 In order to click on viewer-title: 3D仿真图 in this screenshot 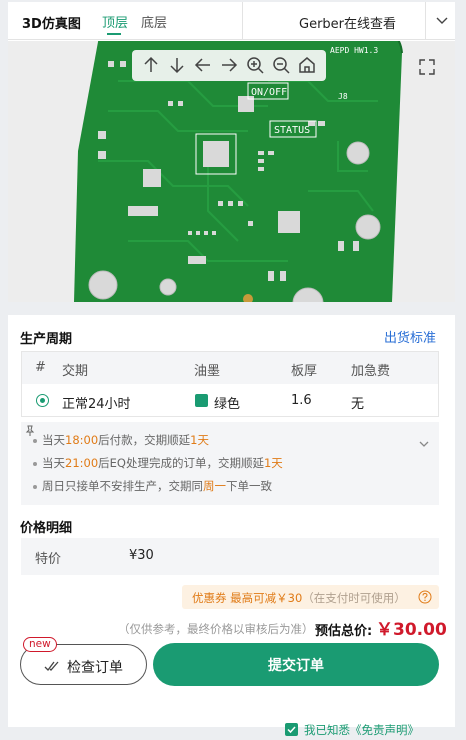, I will do `click(51, 24)`.